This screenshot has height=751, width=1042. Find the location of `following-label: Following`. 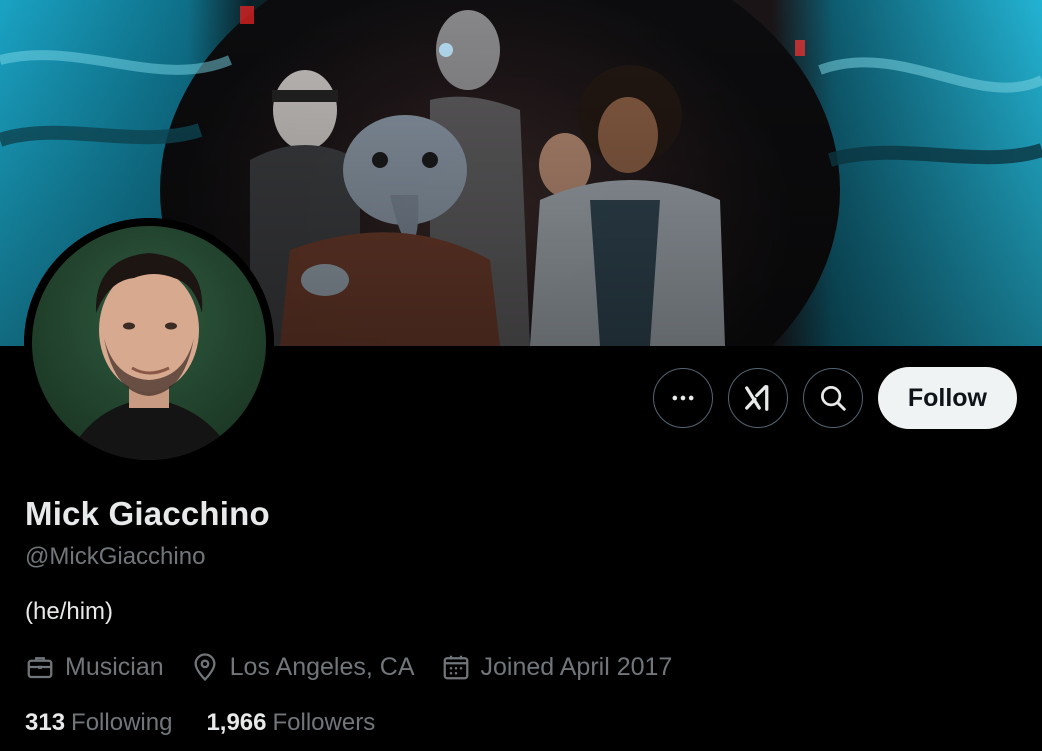

following-label: Following is located at coordinates (122, 722).